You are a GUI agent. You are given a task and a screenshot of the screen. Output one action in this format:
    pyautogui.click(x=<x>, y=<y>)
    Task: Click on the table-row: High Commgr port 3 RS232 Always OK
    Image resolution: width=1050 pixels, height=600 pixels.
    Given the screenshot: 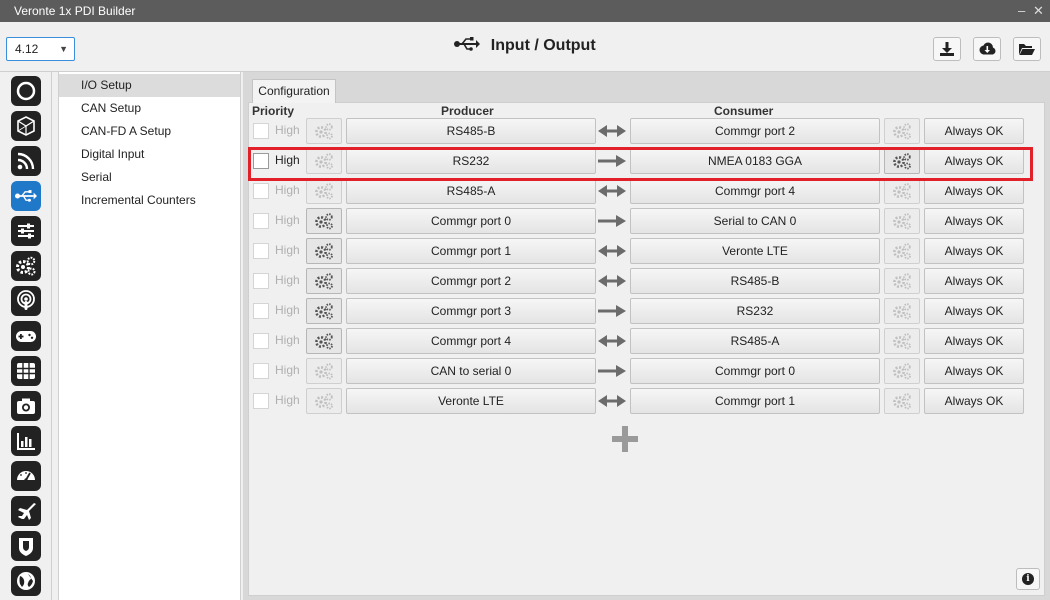 What is the action you would take?
    pyautogui.click(x=638, y=312)
    